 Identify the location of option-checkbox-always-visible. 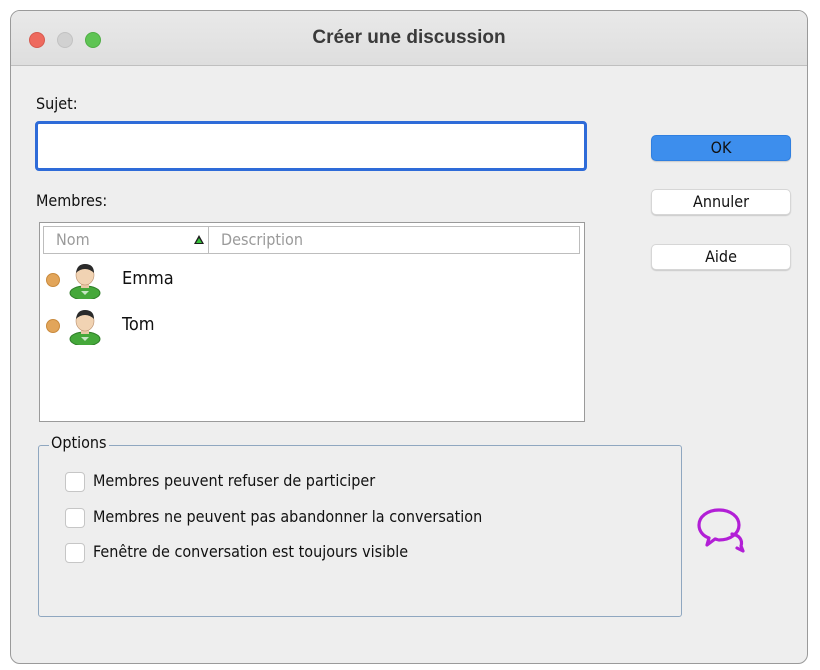
(75, 553).